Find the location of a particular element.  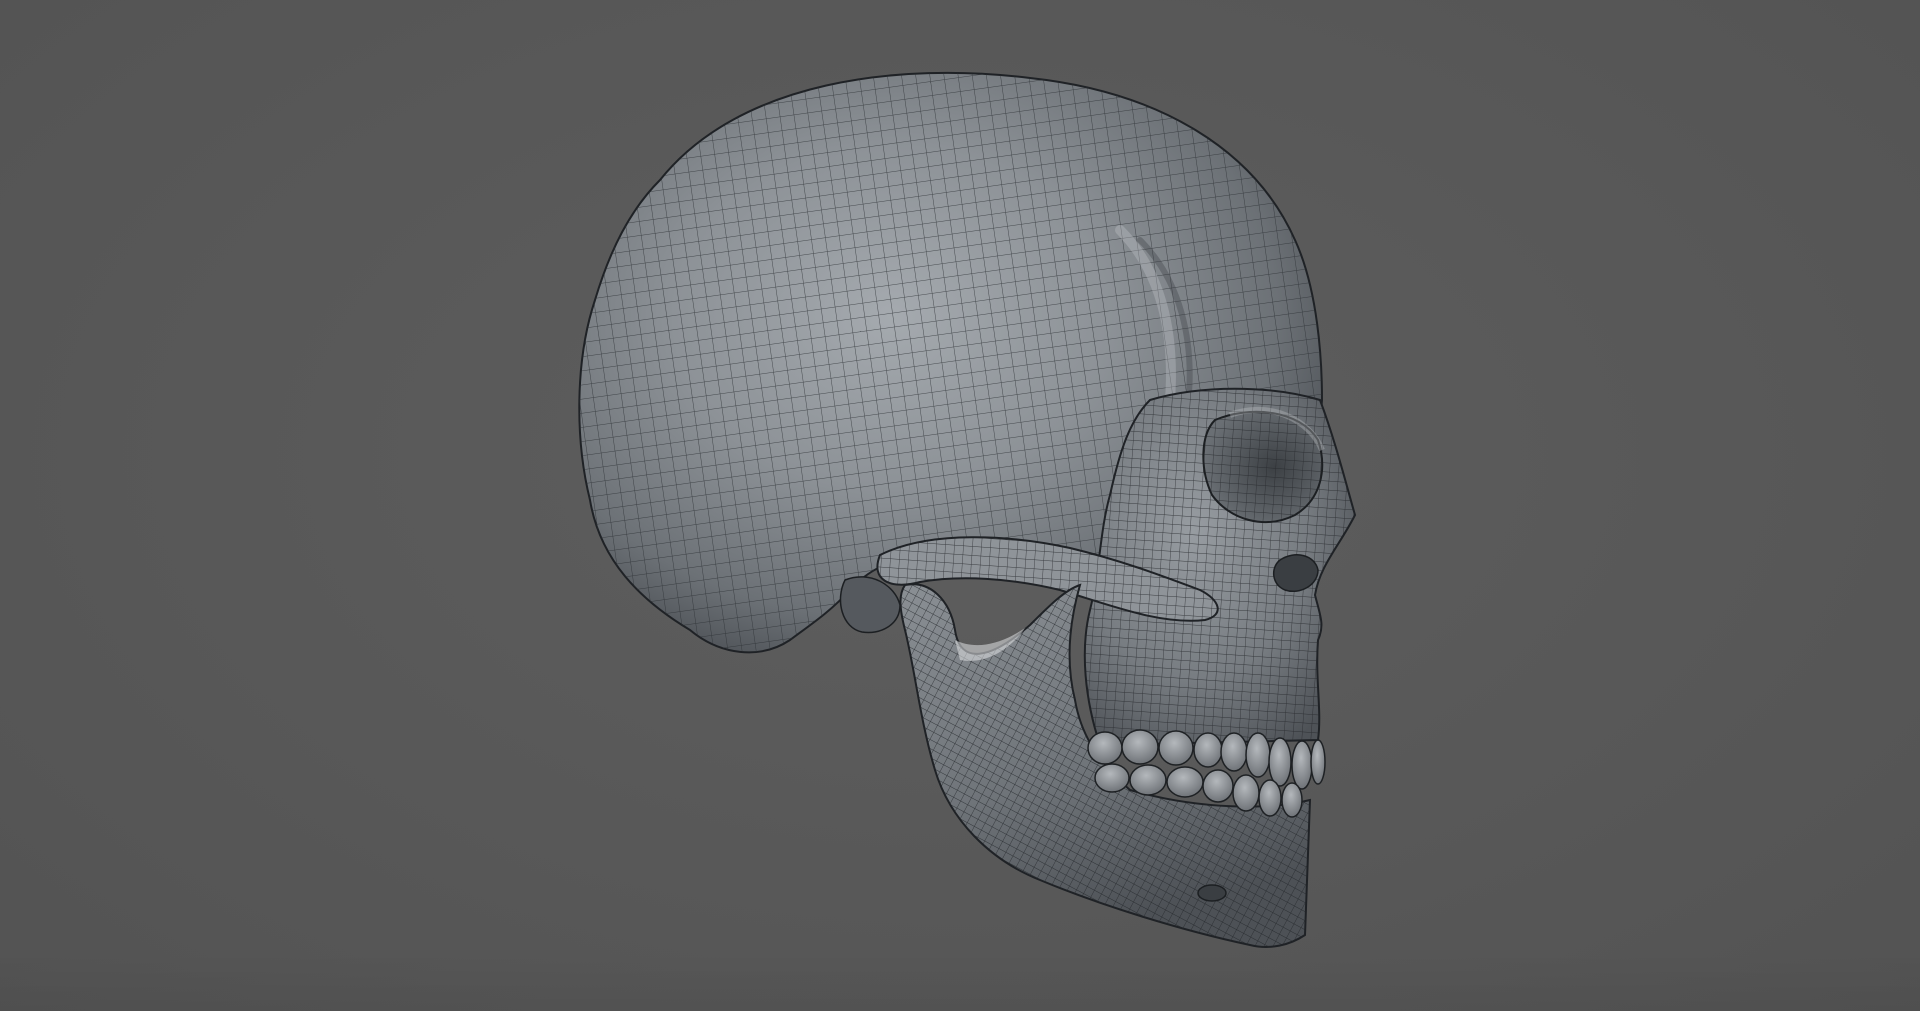

ear-region is located at coordinates (870, 605).